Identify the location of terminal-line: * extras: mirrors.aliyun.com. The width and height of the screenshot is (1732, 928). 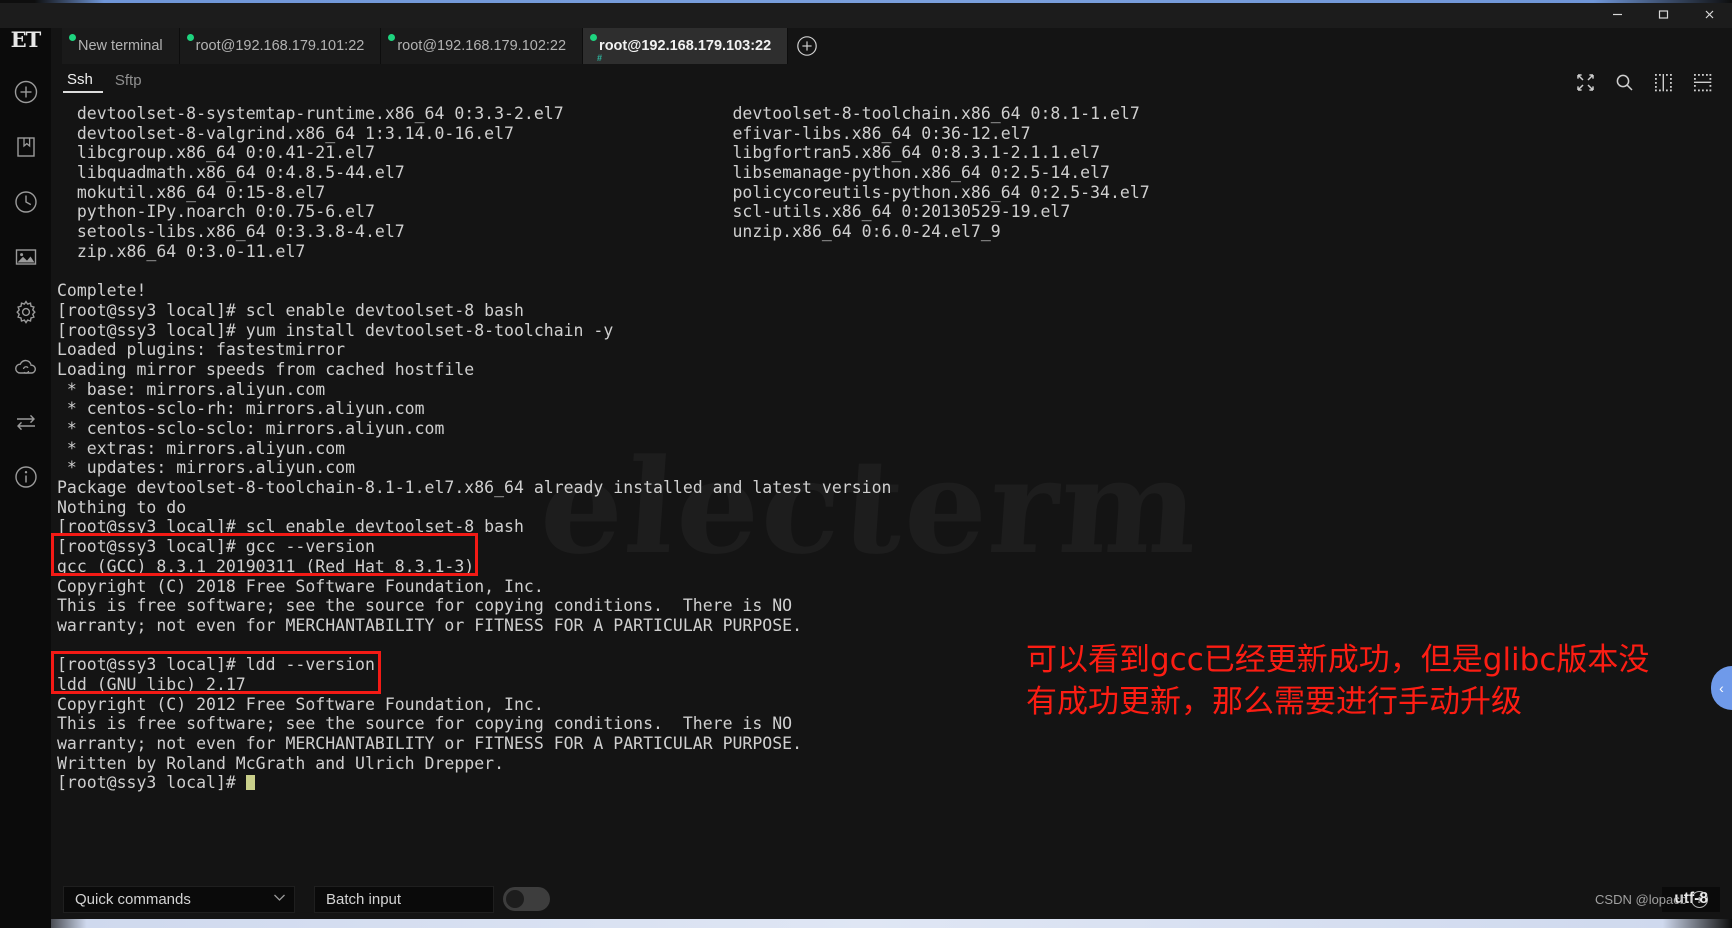
(201, 448).